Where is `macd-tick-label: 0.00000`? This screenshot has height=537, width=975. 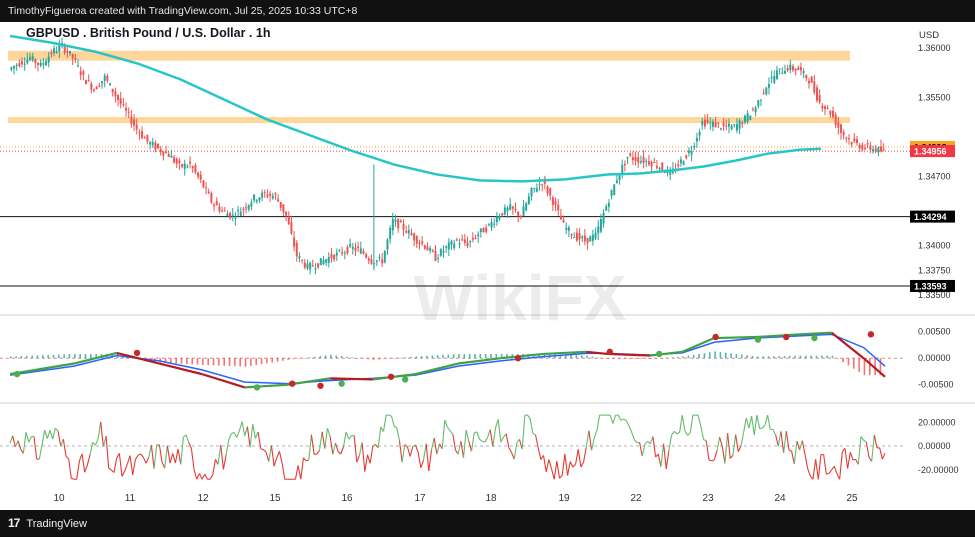 macd-tick-label: 0.00000 is located at coordinates (934, 358).